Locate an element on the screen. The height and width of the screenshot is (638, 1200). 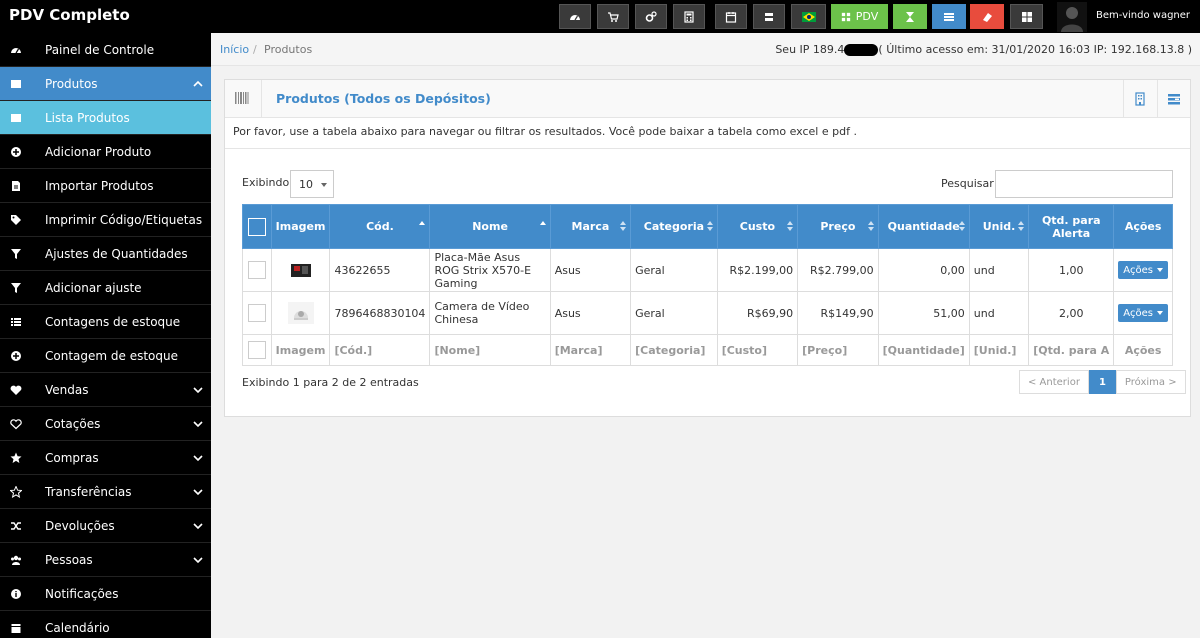
col-categoria: Categoria is located at coordinates (674, 226).